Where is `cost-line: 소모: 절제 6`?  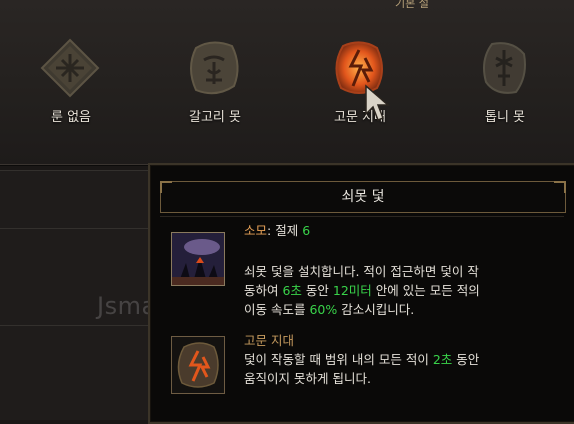
cost-line: 소모: 절제 6 is located at coordinates (277, 230).